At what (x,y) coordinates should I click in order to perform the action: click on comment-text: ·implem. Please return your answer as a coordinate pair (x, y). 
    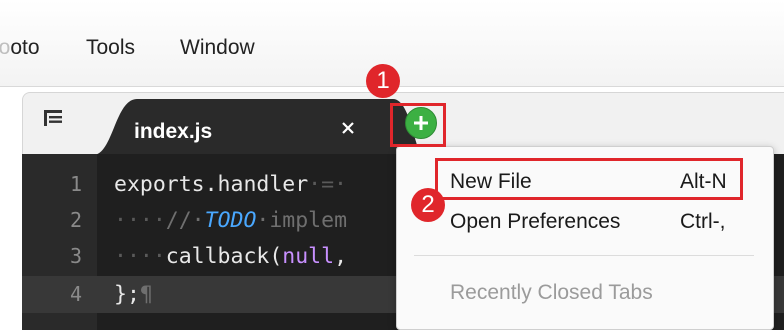
    Looking at the image, I should click on (302, 220).